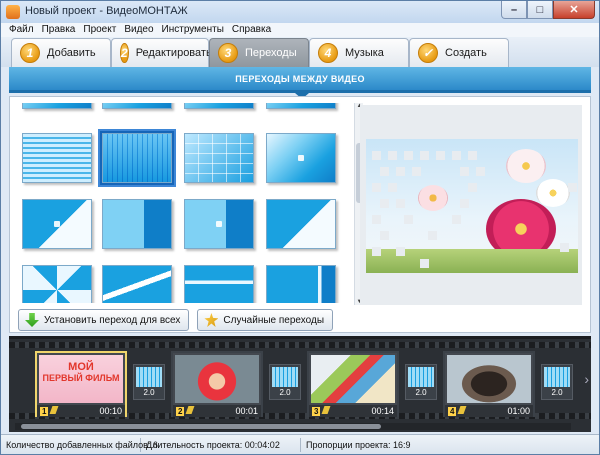 Image resolution: width=600 pixels, height=455 pixels. Describe the element at coordinates (518, 411) in the screenshot. I see `clip-duration: 01:00` at that location.